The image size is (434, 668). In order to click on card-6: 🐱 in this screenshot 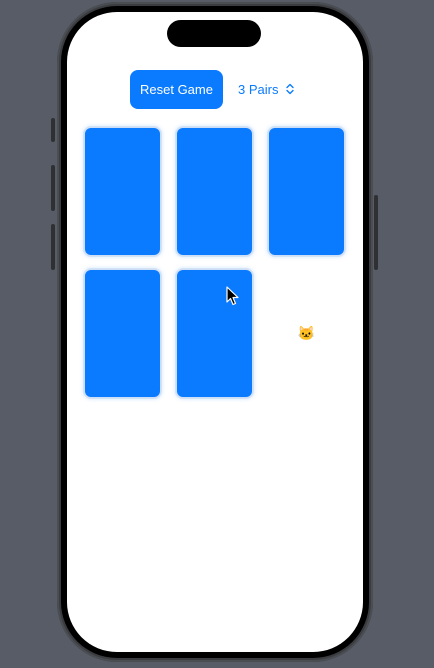, I will do `click(306, 333)`.